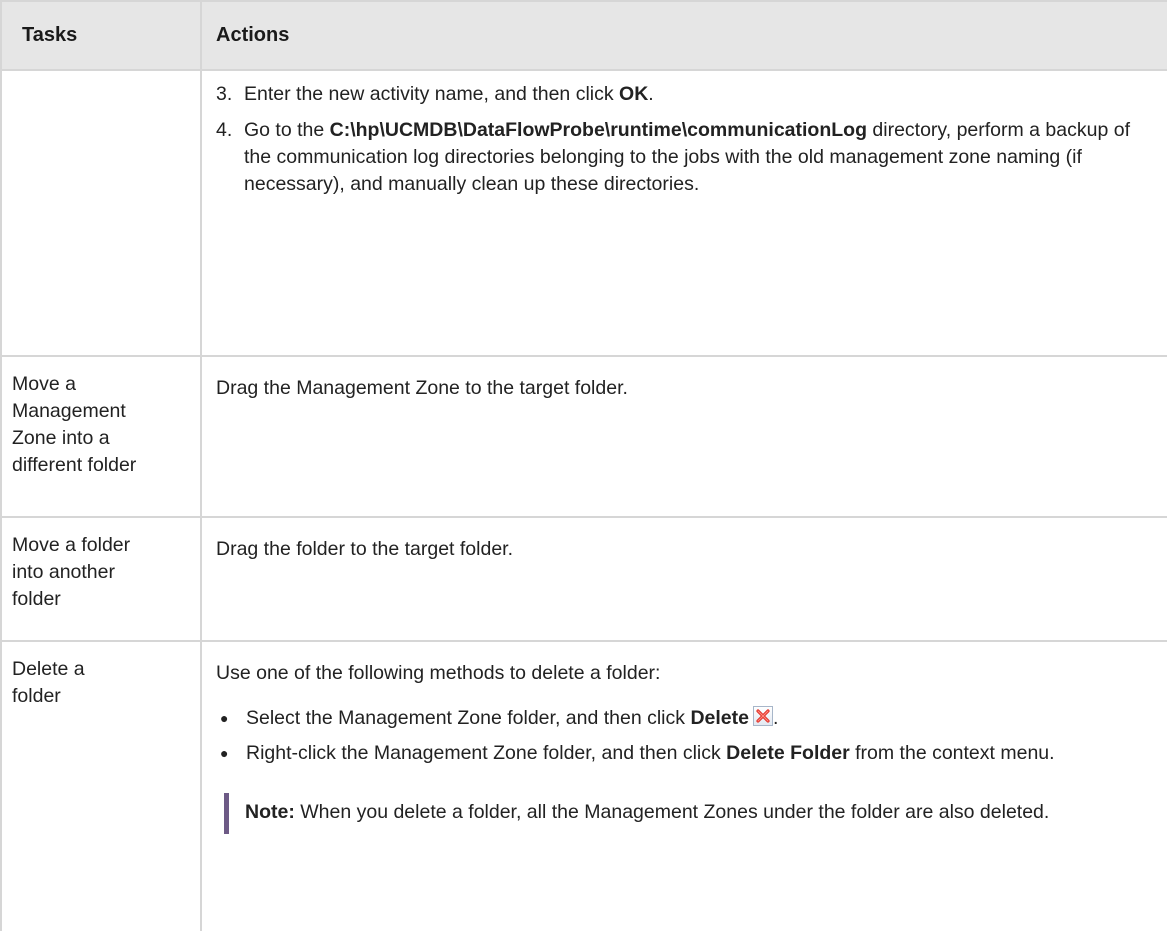 The image size is (1167, 931). I want to click on task-line: Management, so click(69, 411).